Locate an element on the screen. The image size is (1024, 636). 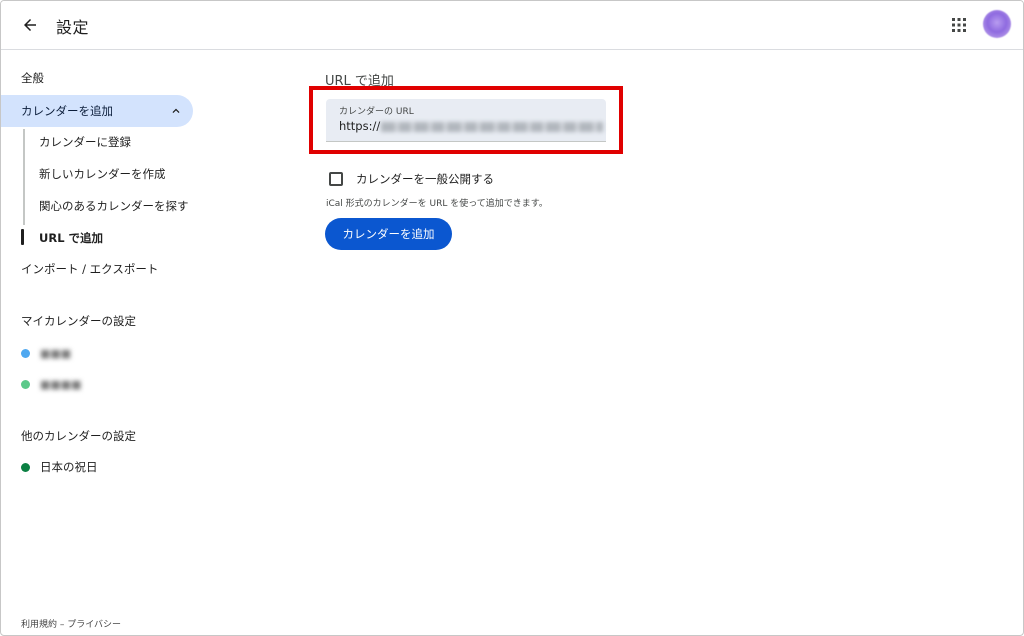
chevron-up-icon is located at coordinates (176, 110).